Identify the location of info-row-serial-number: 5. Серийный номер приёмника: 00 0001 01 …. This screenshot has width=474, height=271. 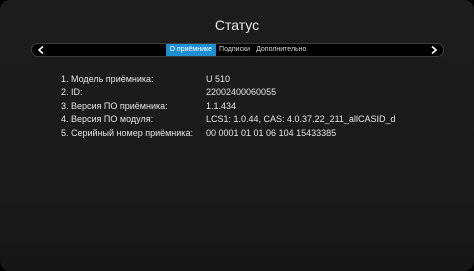
(228, 133).